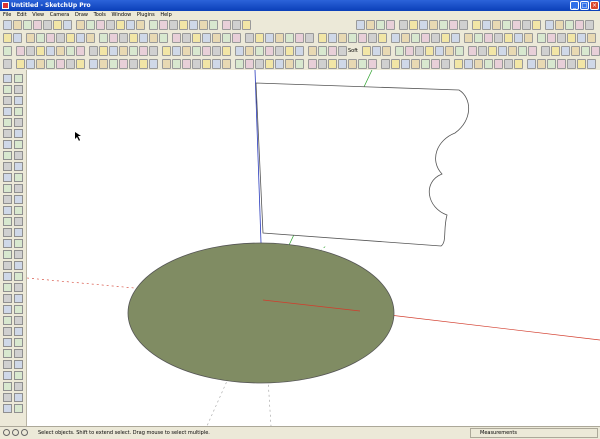 The width and height of the screenshot is (600, 439). What do you see at coordinates (463, 25) in the screenshot?
I see `pan-icon` at bounding box center [463, 25].